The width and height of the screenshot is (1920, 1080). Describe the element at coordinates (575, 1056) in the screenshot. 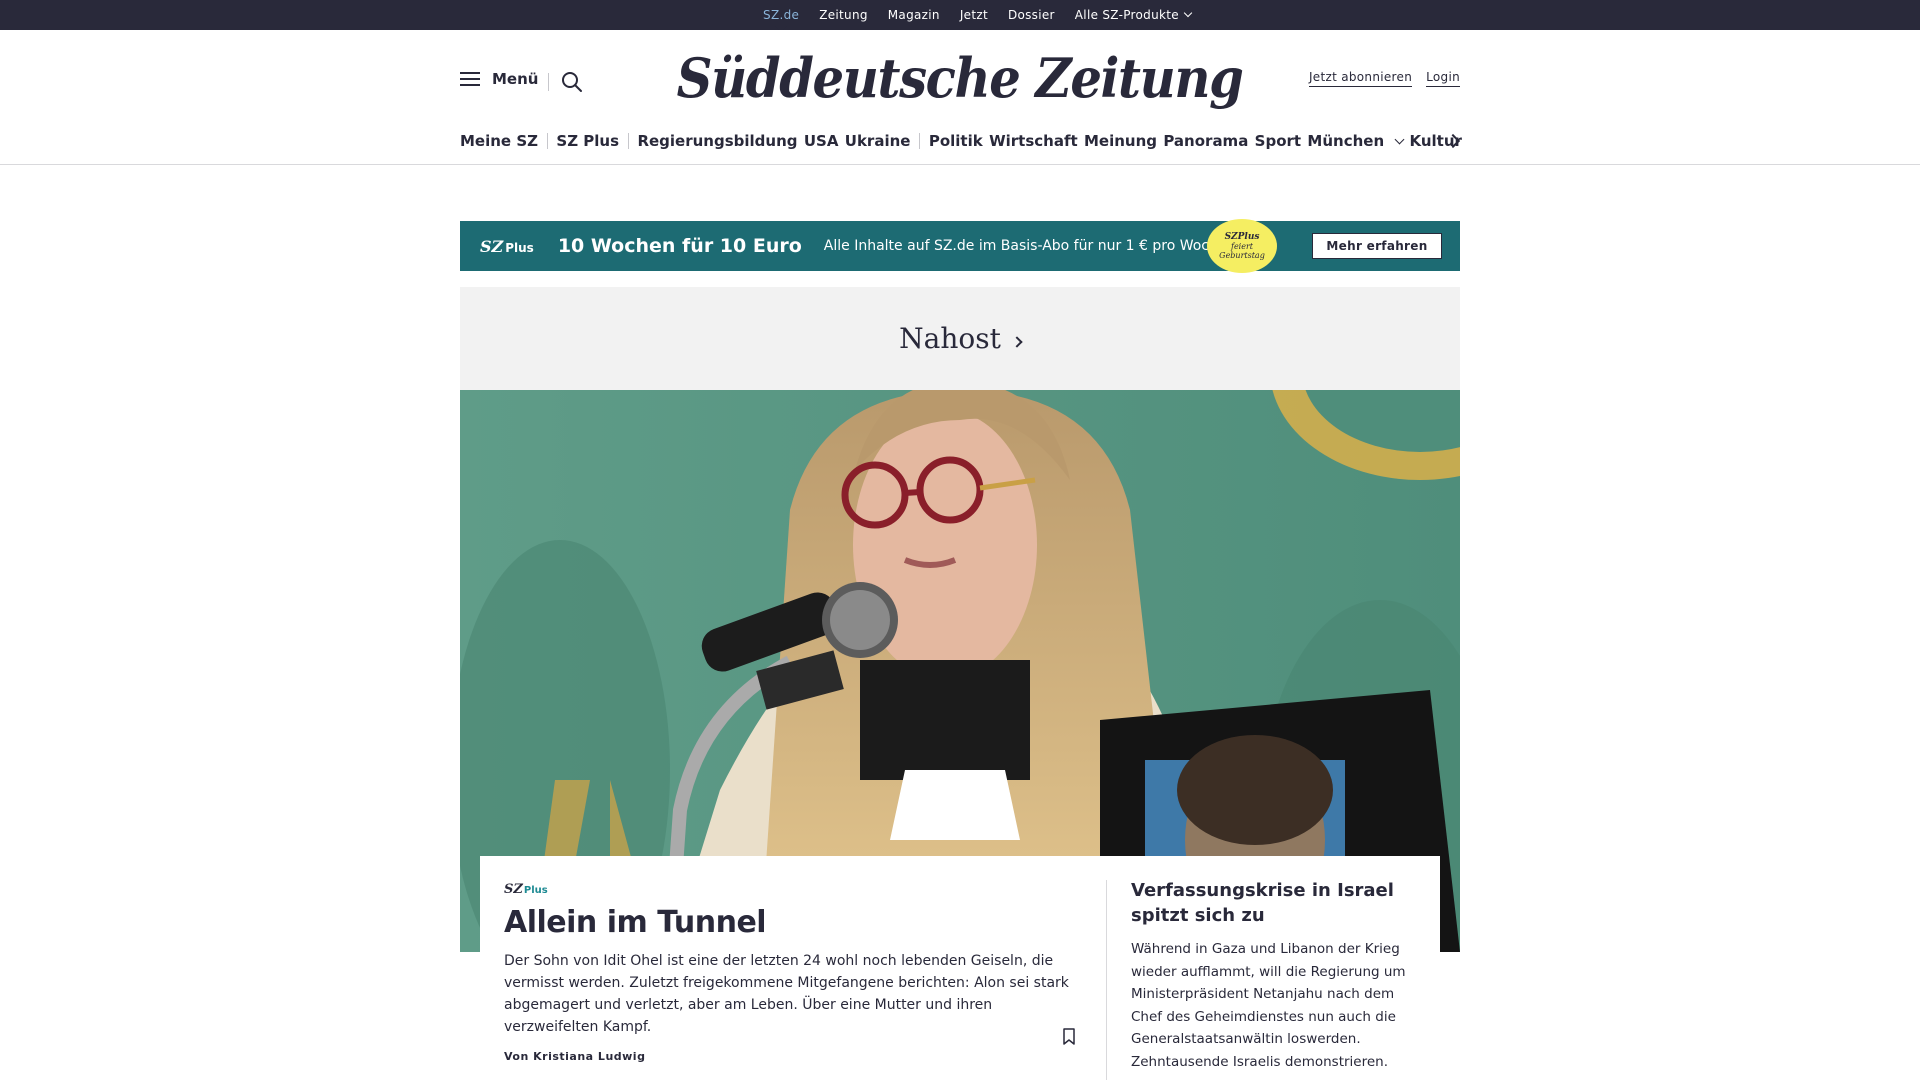

I see `article-byline: Von Kristiana Ludwig` at that location.